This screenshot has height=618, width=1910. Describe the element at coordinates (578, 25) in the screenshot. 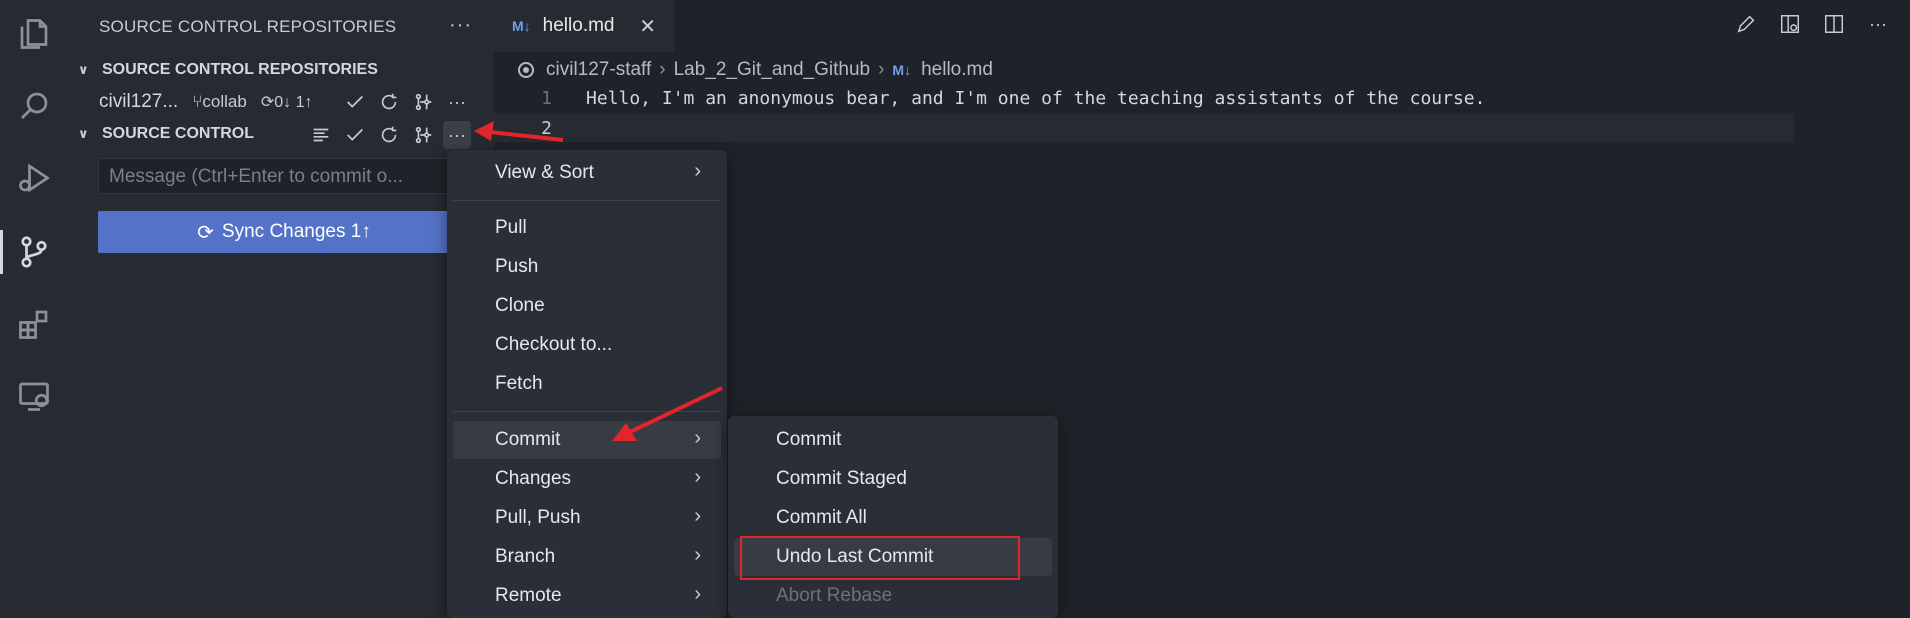

I see `tab-label: hello.md` at that location.